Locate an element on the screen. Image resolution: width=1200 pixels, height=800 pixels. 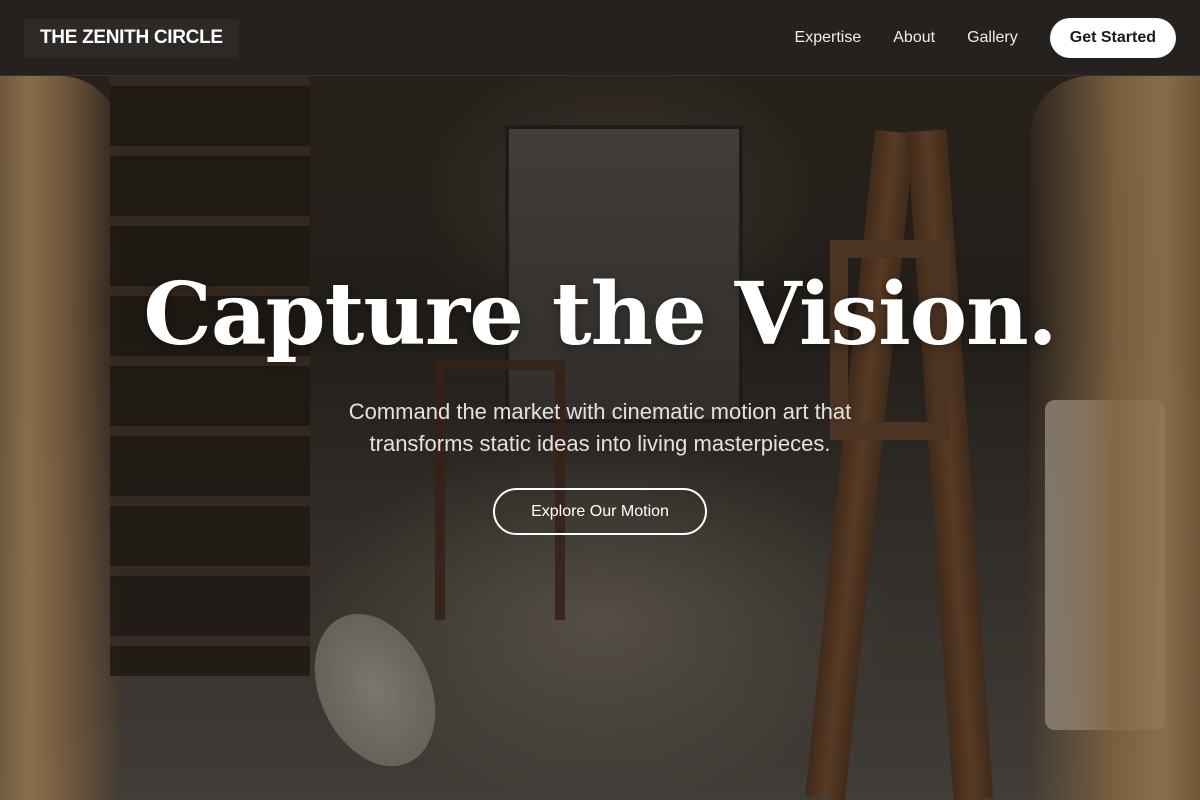
brand-logo: THE ZENITH CIRCLE is located at coordinates (131, 37).